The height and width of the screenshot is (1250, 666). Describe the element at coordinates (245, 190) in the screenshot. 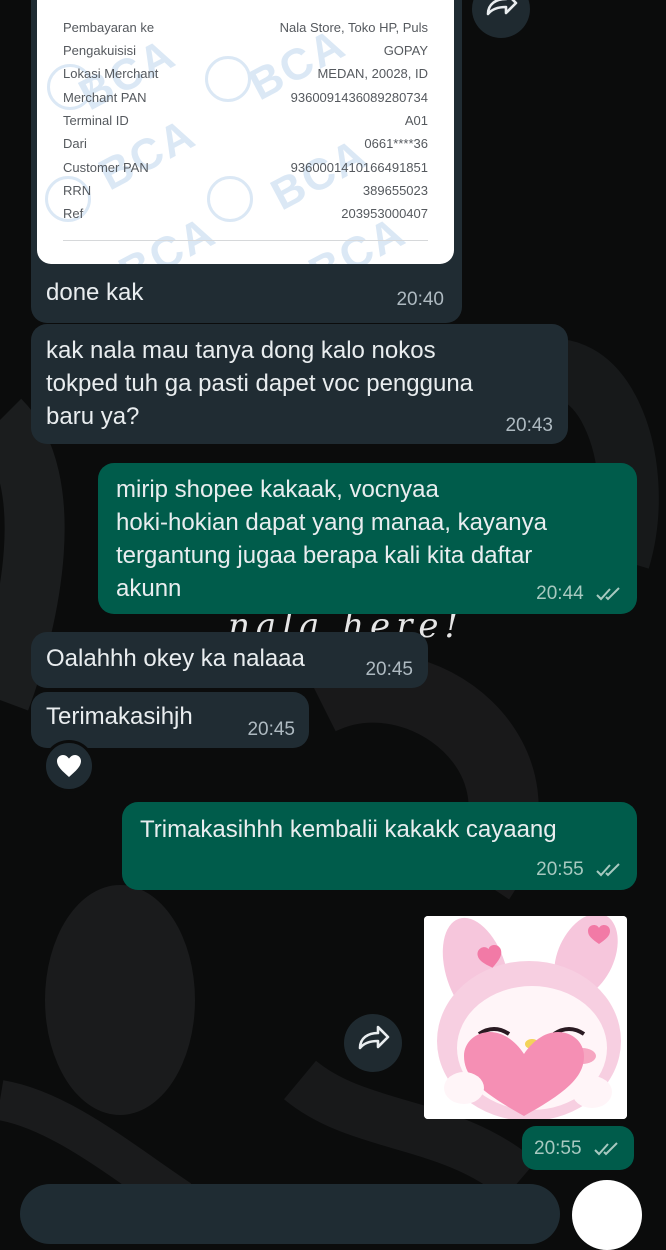

I see `receipt-row: RRN 389655023` at that location.